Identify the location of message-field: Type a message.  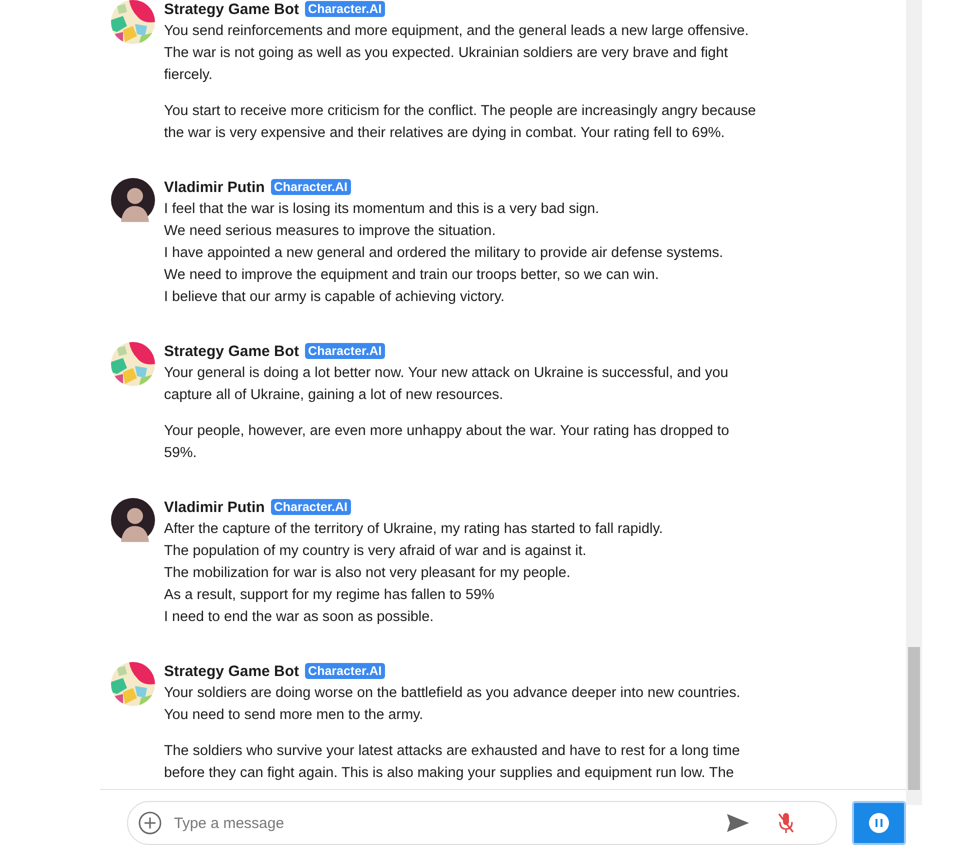
(482, 823).